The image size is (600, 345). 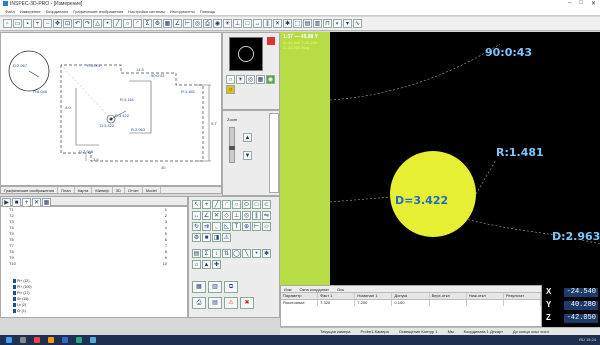 What do you see at coordinates (297, 23) in the screenshot?
I see `frame-icon: ⬚` at bounding box center [297, 23].